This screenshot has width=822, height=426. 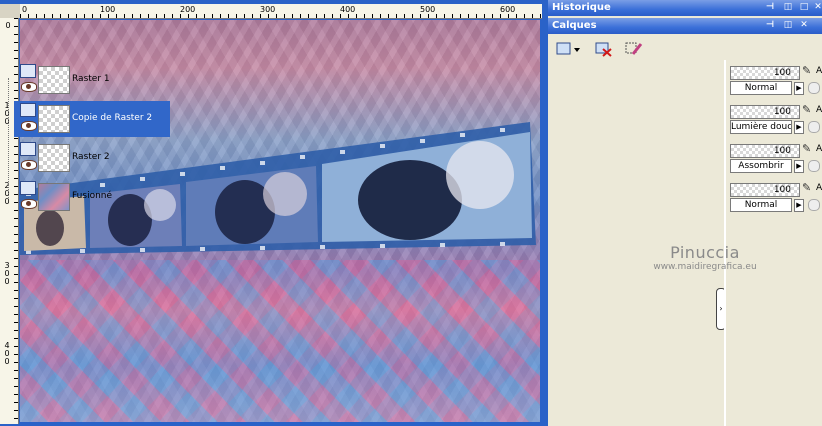 What do you see at coordinates (705, 252) in the screenshot?
I see `watermark-name: Pinuccia` at bounding box center [705, 252].